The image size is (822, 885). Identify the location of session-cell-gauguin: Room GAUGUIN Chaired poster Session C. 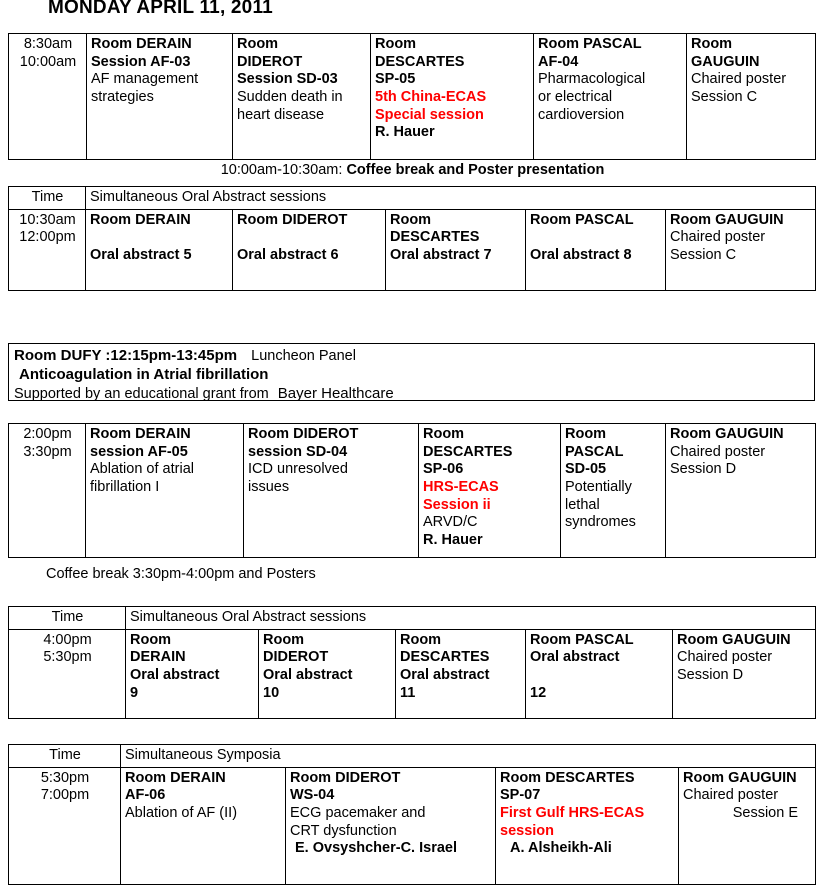
(751, 96).